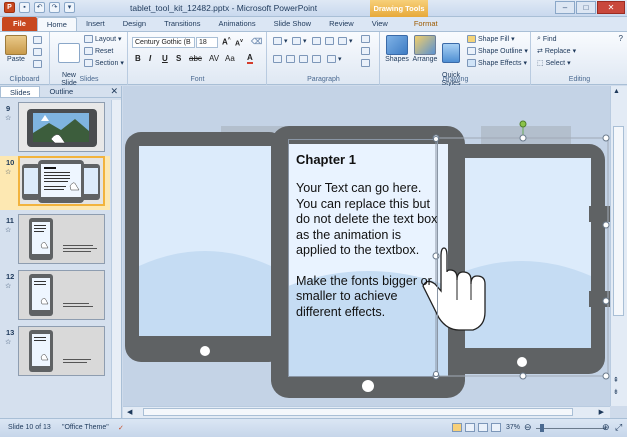 The image size is (627, 437). I want to click on bold-button: B, so click(138, 58).